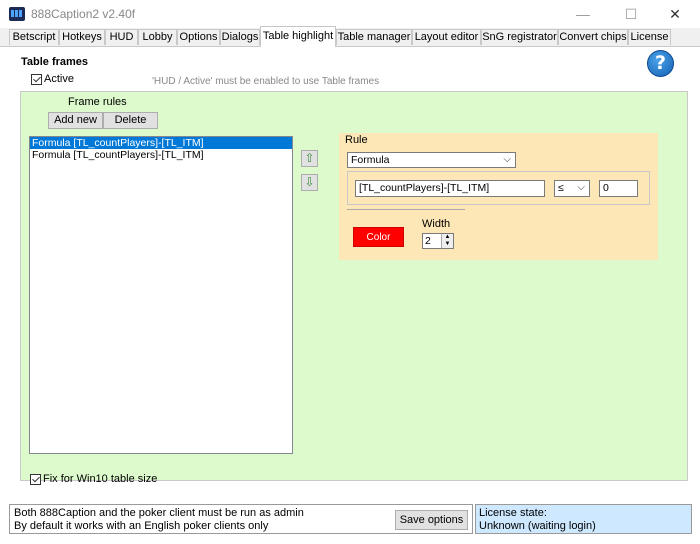 The height and width of the screenshot is (544, 700). What do you see at coordinates (431, 520) in the screenshot?
I see `save-options-button: Save options` at bounding box center [431, 520].